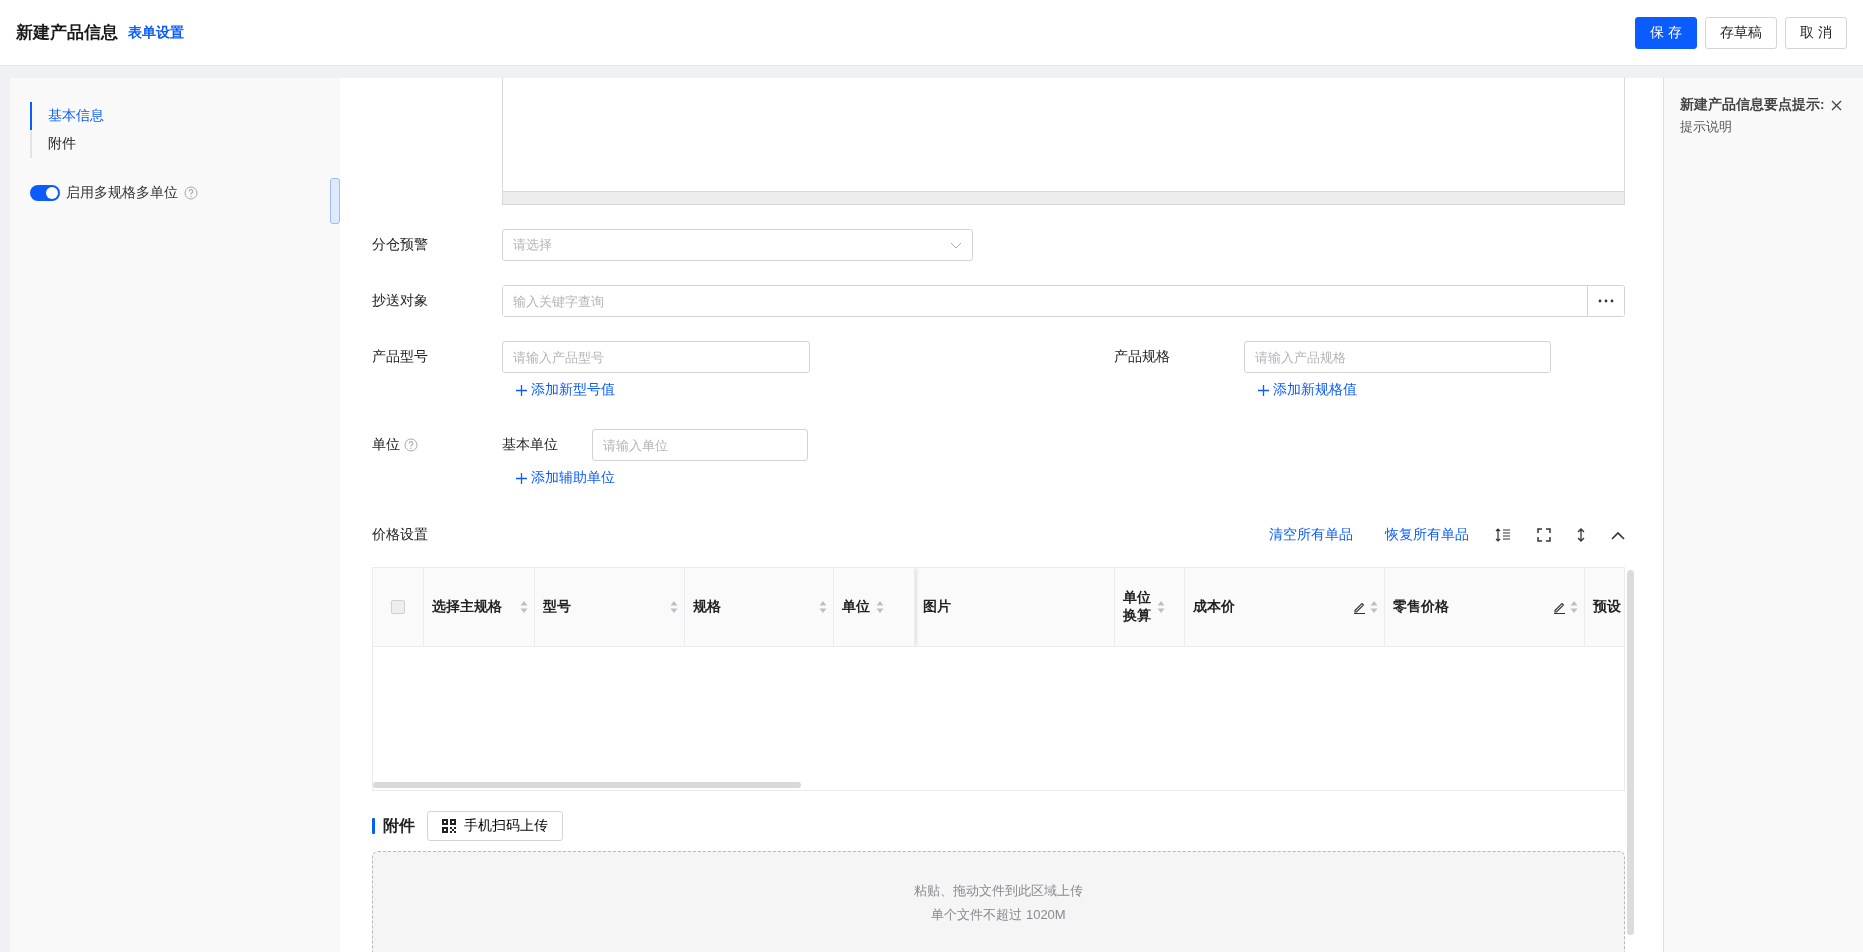  What do you see at coordinates (1816, 32) in the screenshot?
I see `action-button: 取 消` at bounding box center [1816, 32].